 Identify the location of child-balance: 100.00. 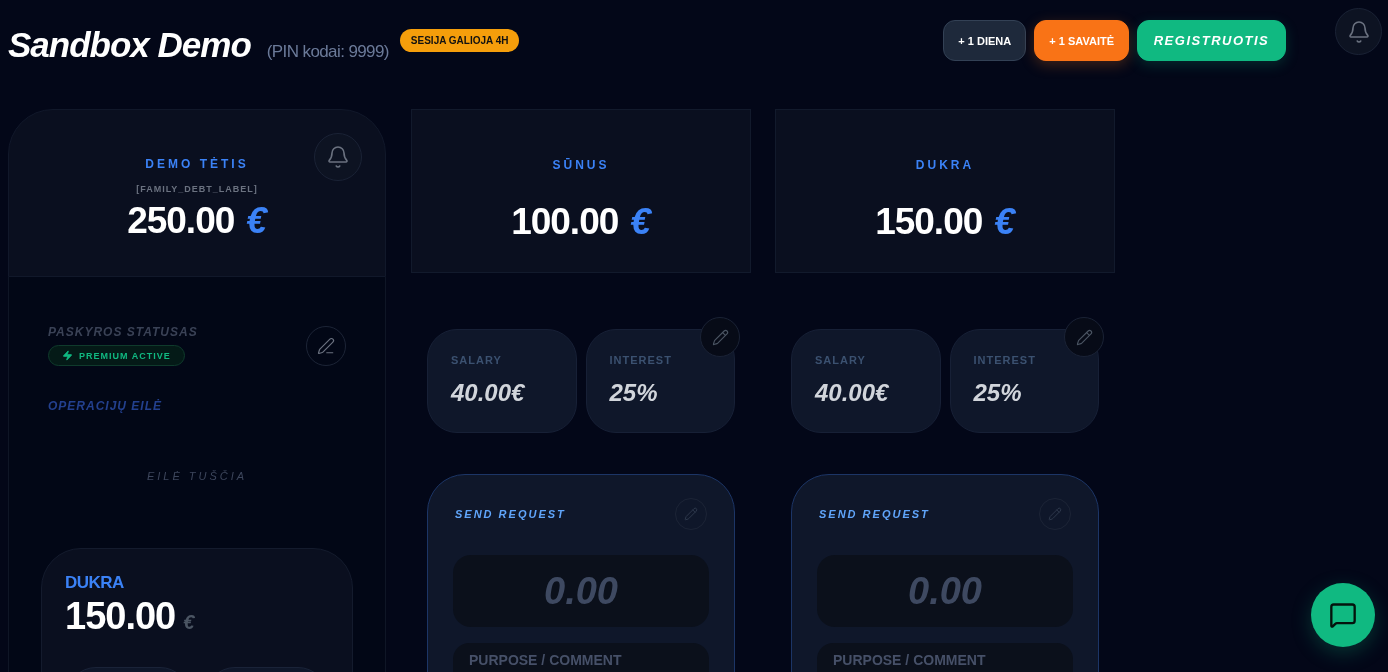
(565, 222).